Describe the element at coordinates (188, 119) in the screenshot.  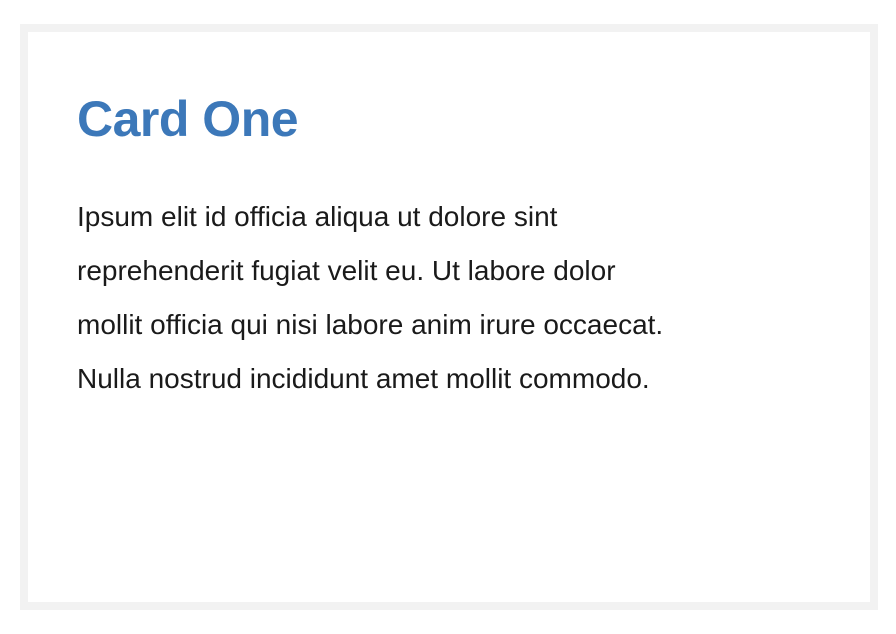
I see `card-title: Card One` at that location.